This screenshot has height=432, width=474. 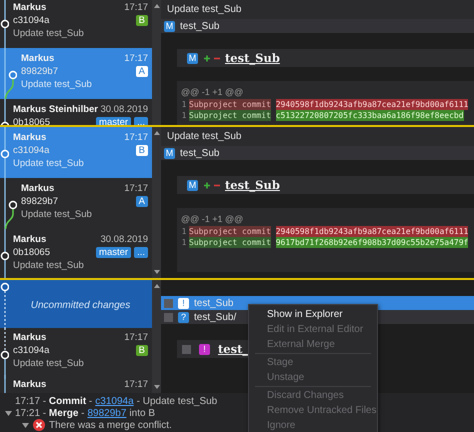 I want to click on commit-row: Markus 17:17, so click(x=76, y=384).